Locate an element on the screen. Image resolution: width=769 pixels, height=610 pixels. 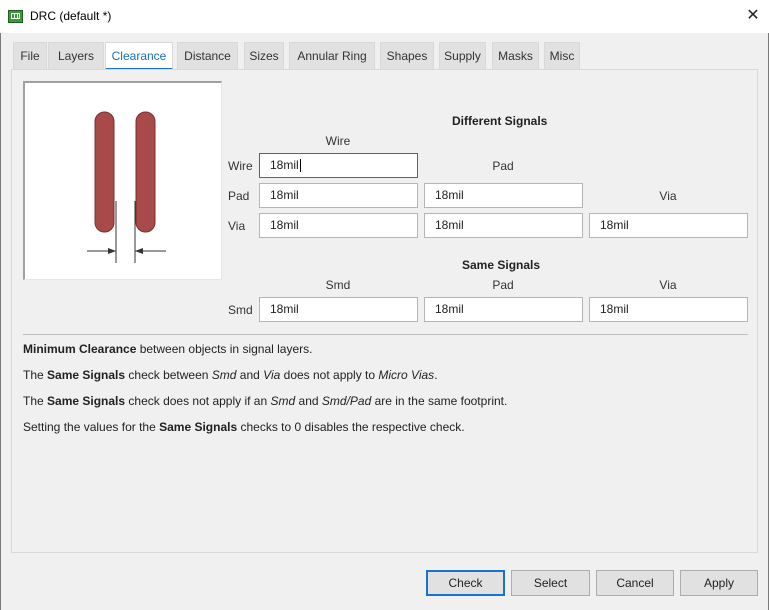
tab-supply: Supply is located at coordinates (462, 56).